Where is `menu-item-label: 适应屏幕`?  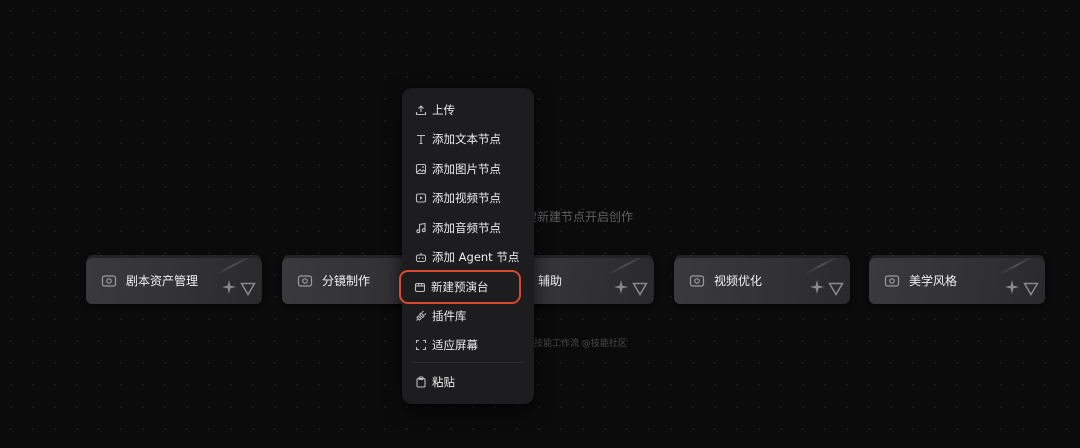 menu-item-label: 适应屏幕 is located at coordinates (455, 345).